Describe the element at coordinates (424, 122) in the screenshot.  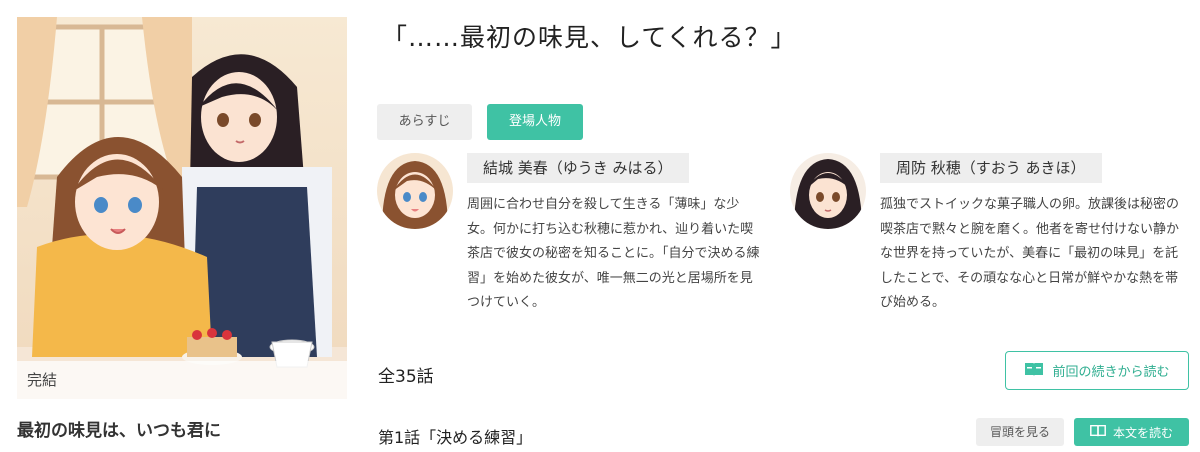
I see `tab-synopsis: あらすじ` at that location.